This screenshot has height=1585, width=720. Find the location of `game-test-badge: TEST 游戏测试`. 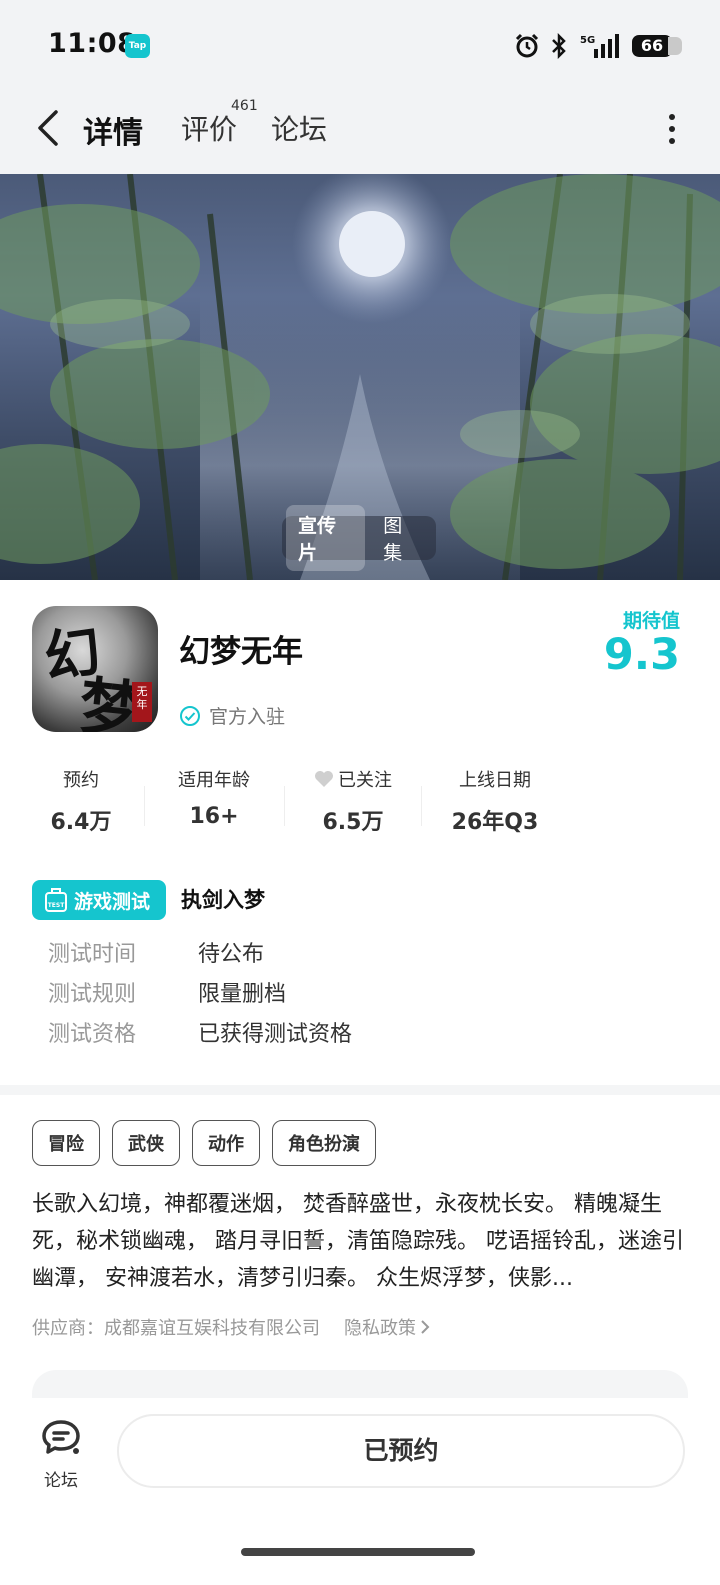

game-test-badge: TEST 游戏测试 is located at coordinates (99, 900).